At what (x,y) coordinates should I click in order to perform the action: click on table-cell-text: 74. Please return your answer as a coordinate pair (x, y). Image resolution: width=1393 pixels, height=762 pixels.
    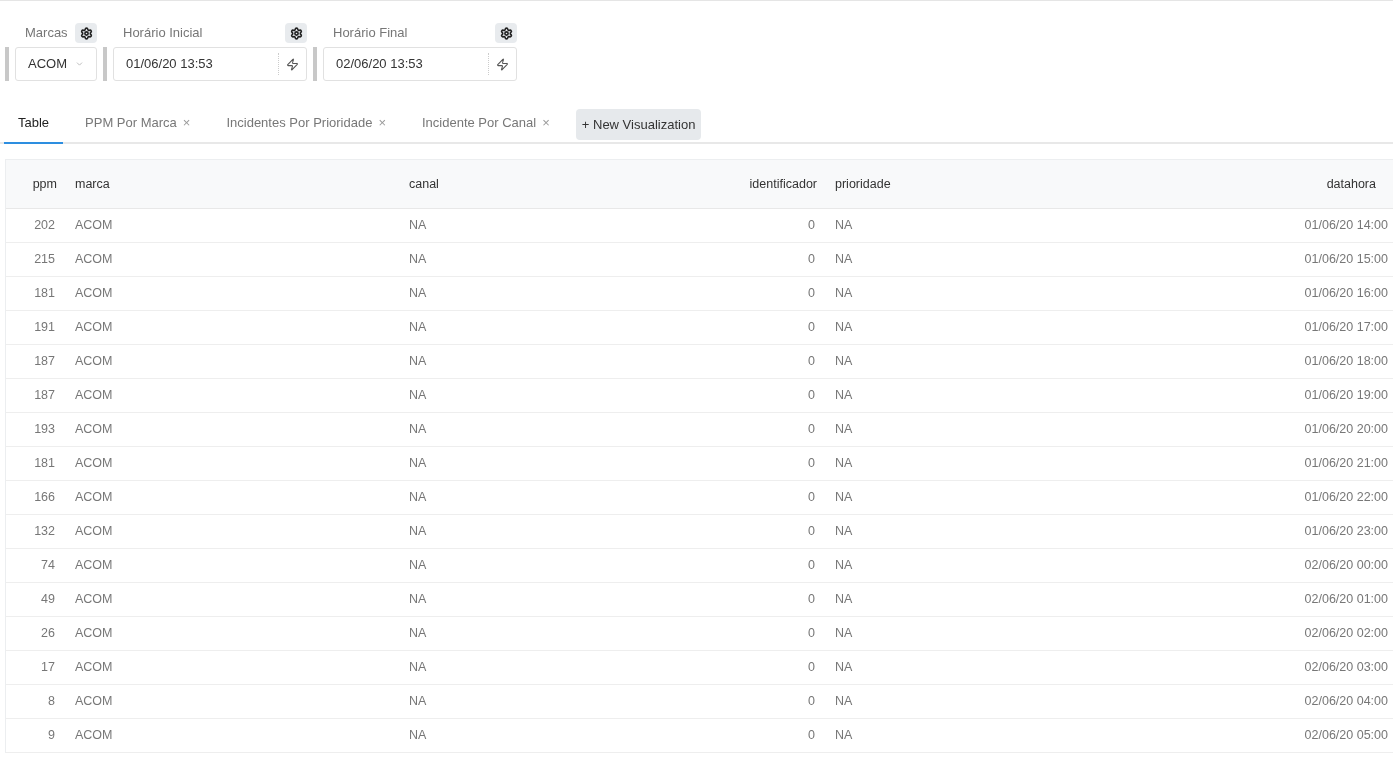
    Looking at the image, I should click on (48, 566).